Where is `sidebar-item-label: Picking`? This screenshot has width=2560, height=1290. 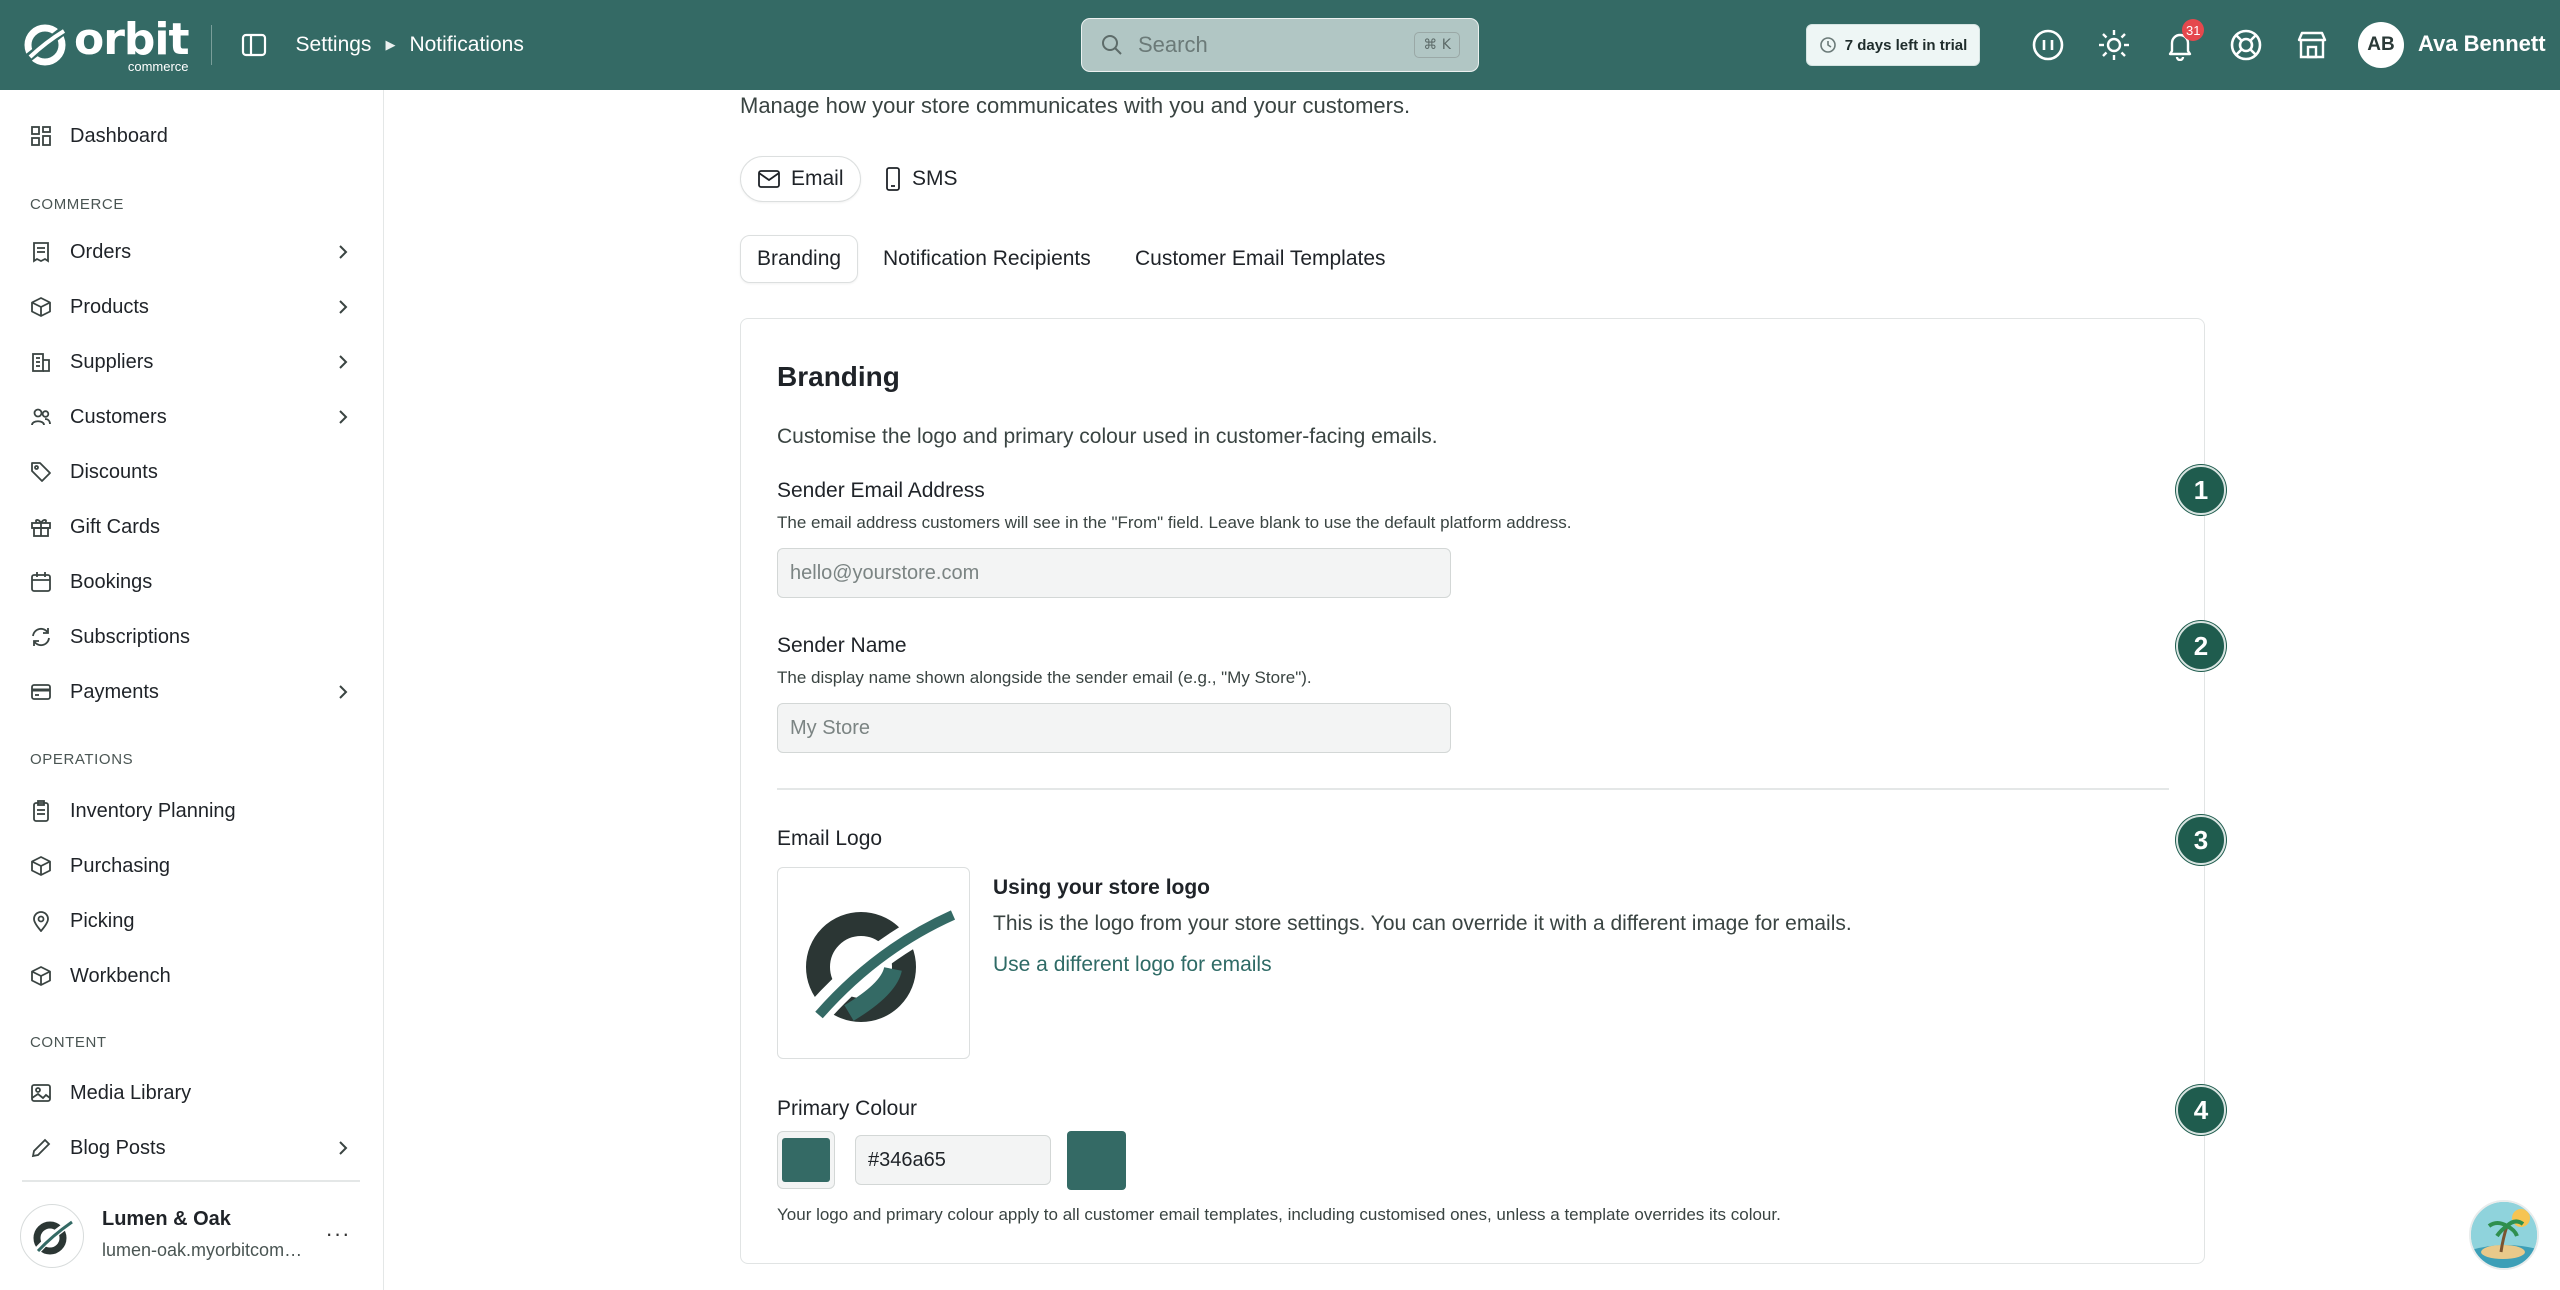
sidebar-item-label: Picking is located at coordinates (102, 920).